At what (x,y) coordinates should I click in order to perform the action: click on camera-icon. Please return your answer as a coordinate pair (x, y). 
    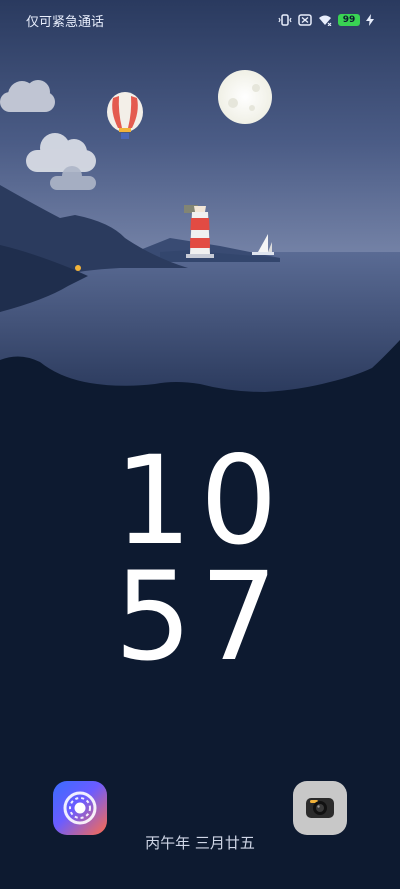
    Looking at the image, I should click on (320, 808).